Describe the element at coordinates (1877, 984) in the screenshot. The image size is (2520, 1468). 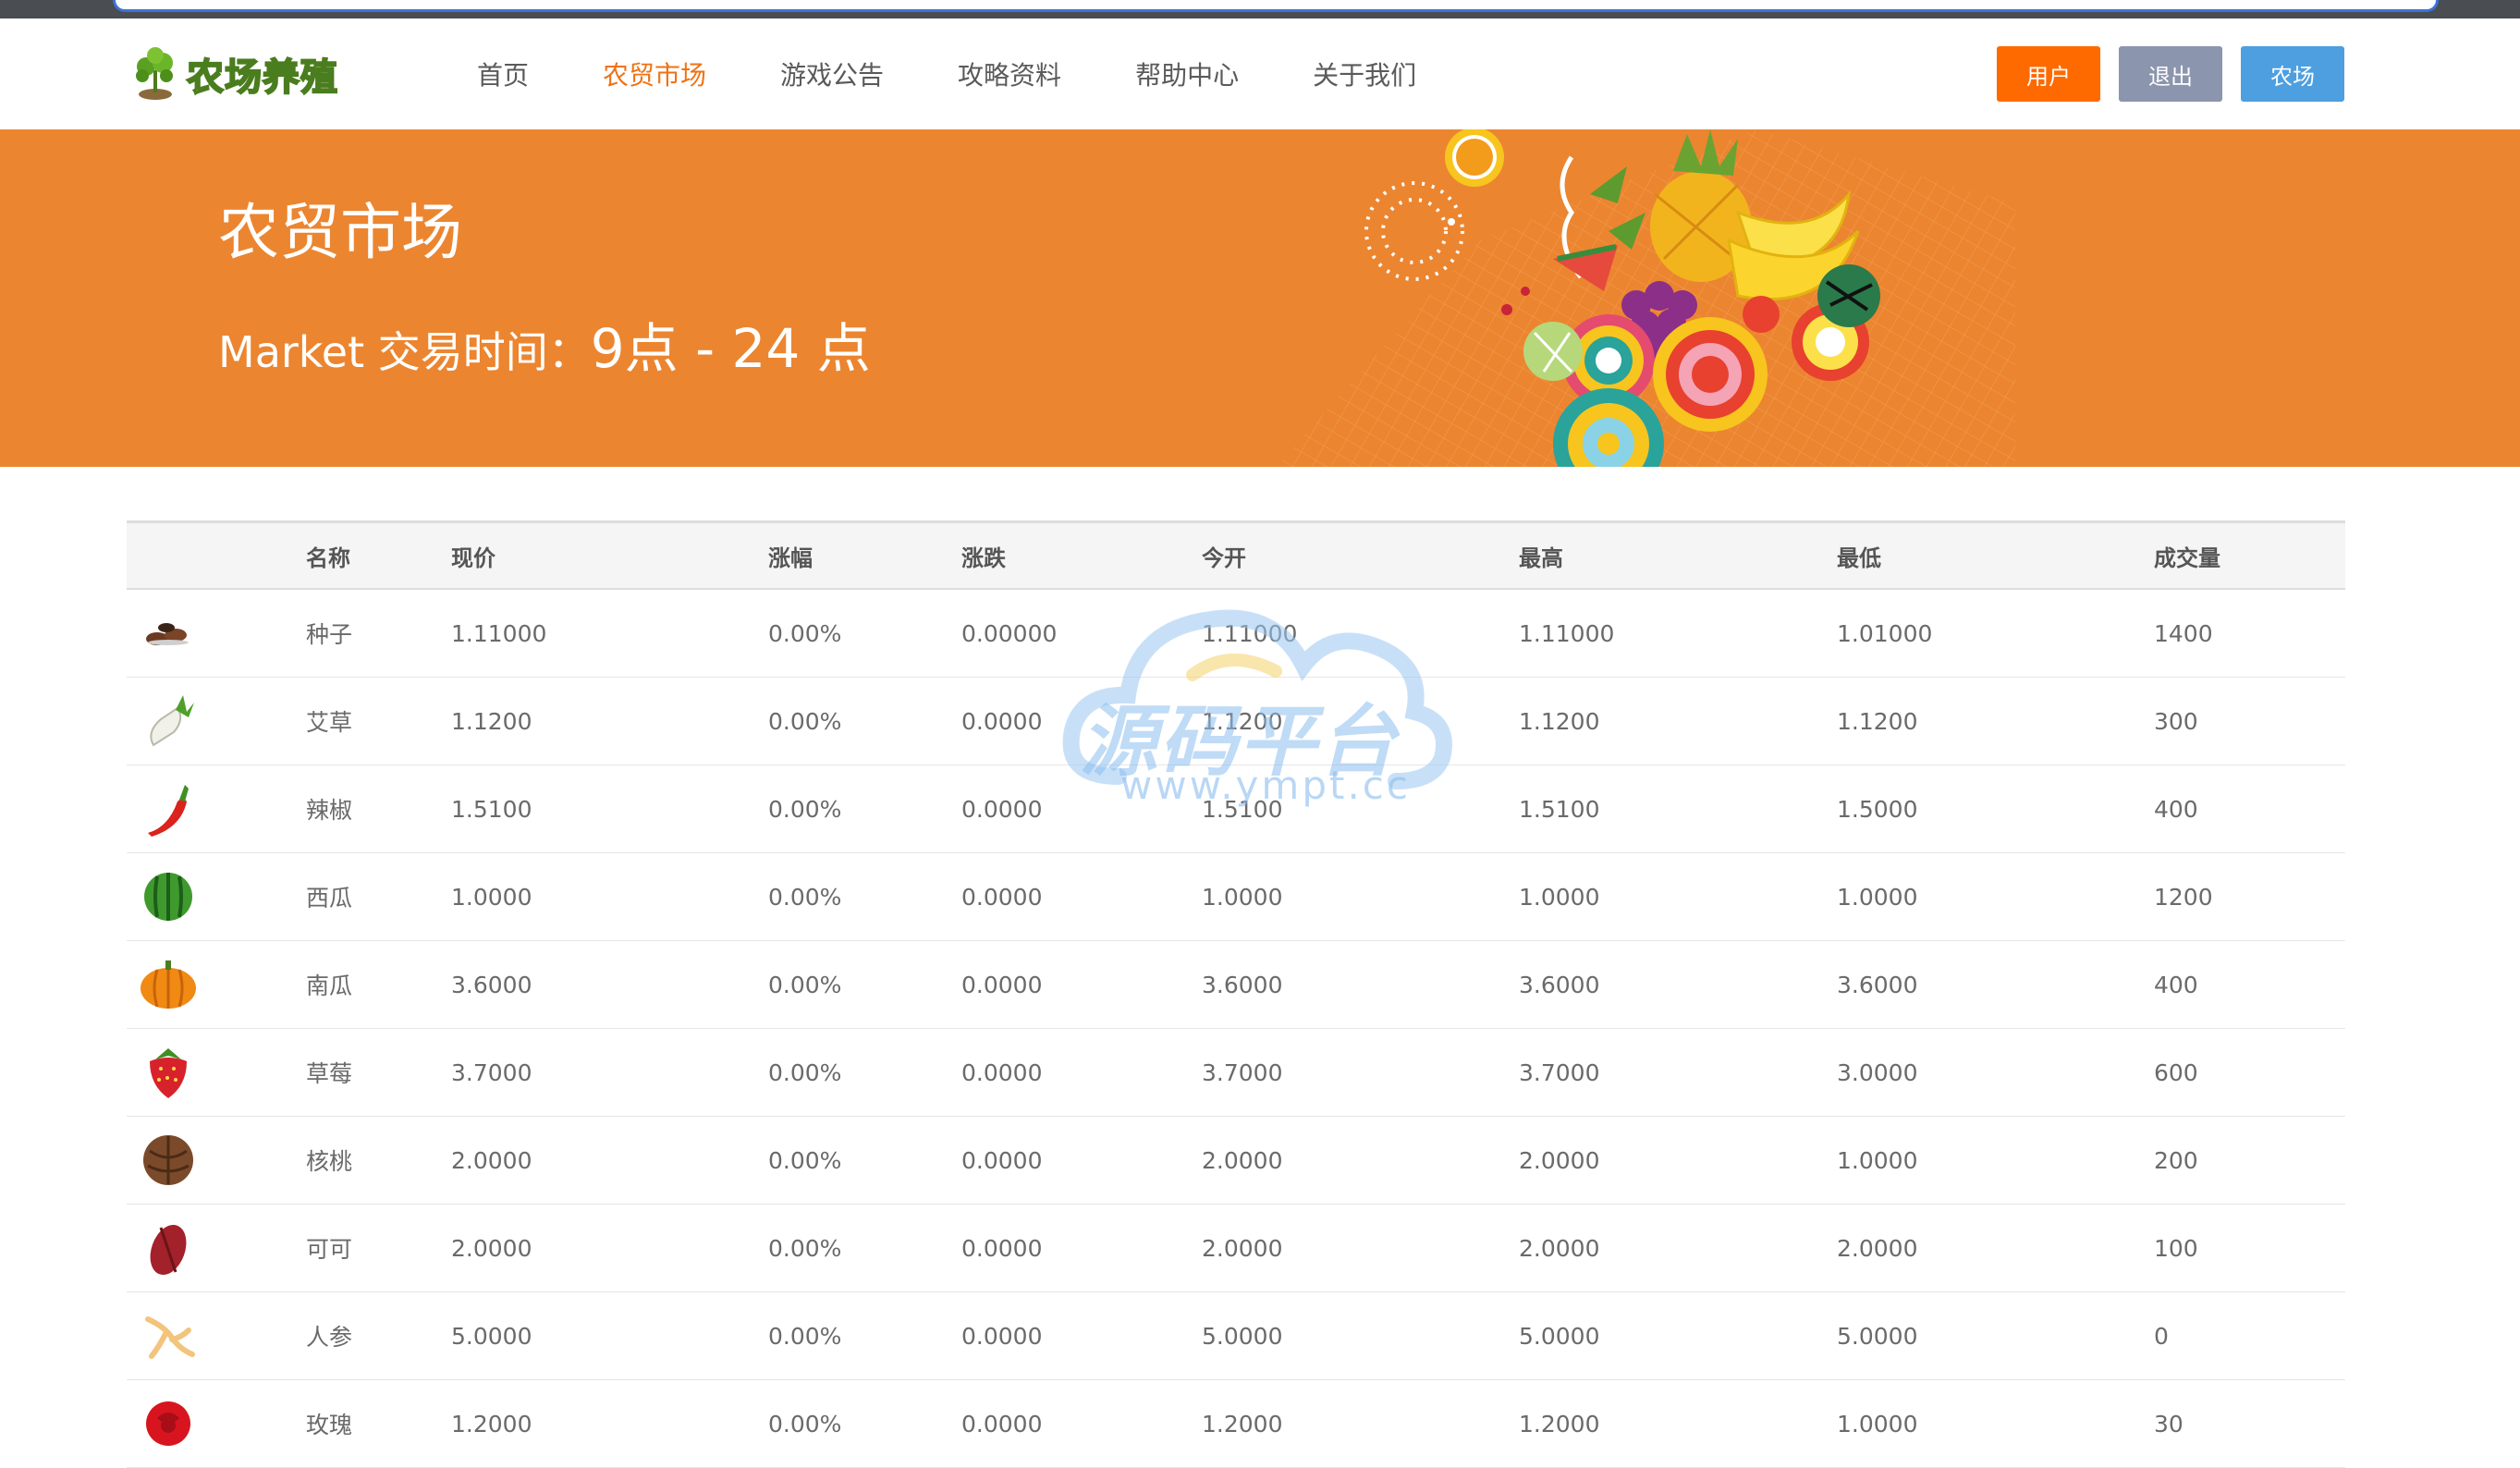
I see `low-price: 3.6000` at that location.